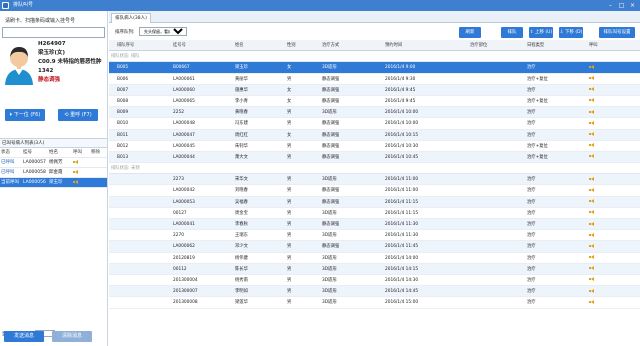 This screenshot has width=640, height=346. Describe the element at coordinates (24, 336) in the screenshot. I see `send-message-button: 发送消息` at that location.